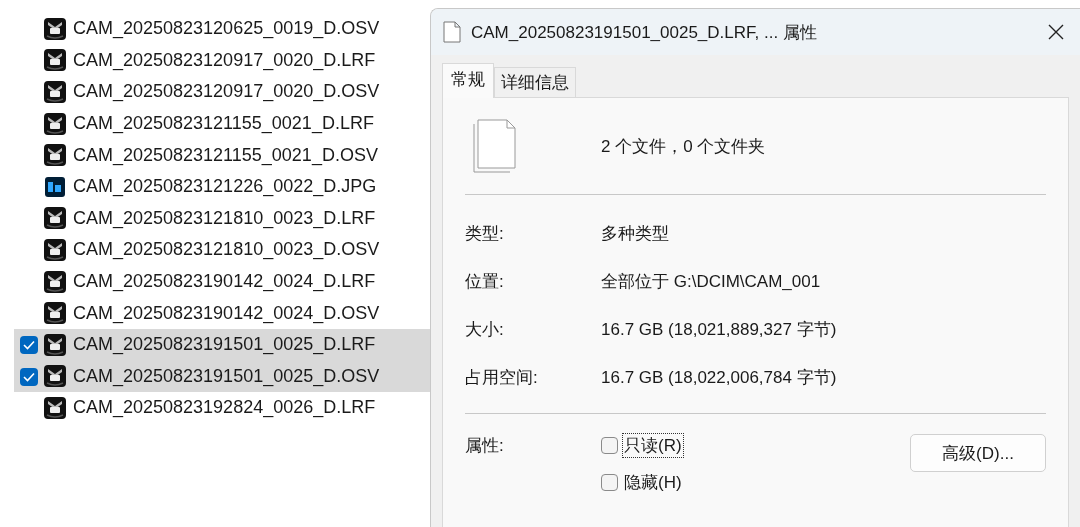 The width and height of the screenshot is (1080, 527). I want to click on file-name: CAM_20250823120625_0019_D.OSV, so click(226, 29).